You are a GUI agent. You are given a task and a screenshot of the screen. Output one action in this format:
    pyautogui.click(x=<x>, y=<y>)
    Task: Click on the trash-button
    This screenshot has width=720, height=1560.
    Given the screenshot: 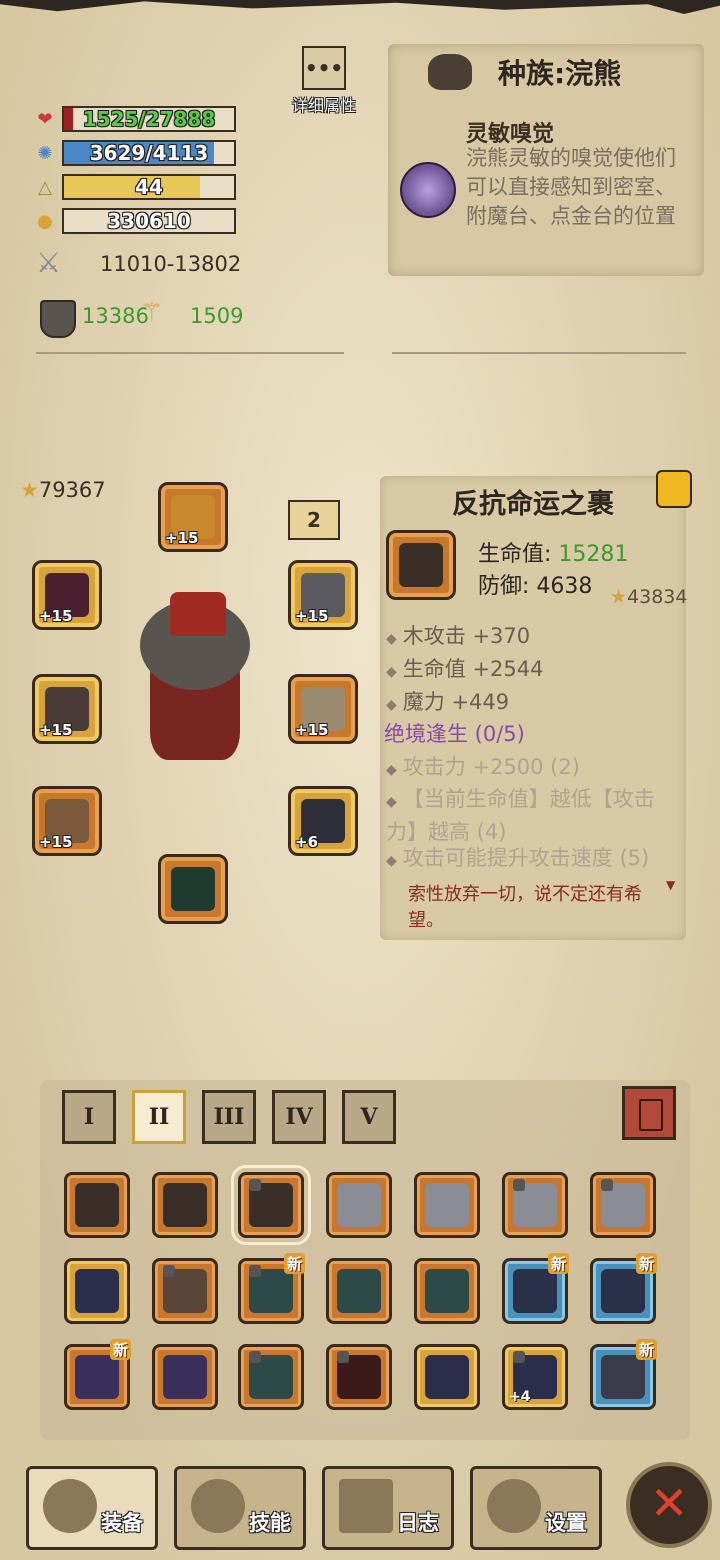 What is the action you would take?
    pyautogui.click(x=649, y=1113)
    